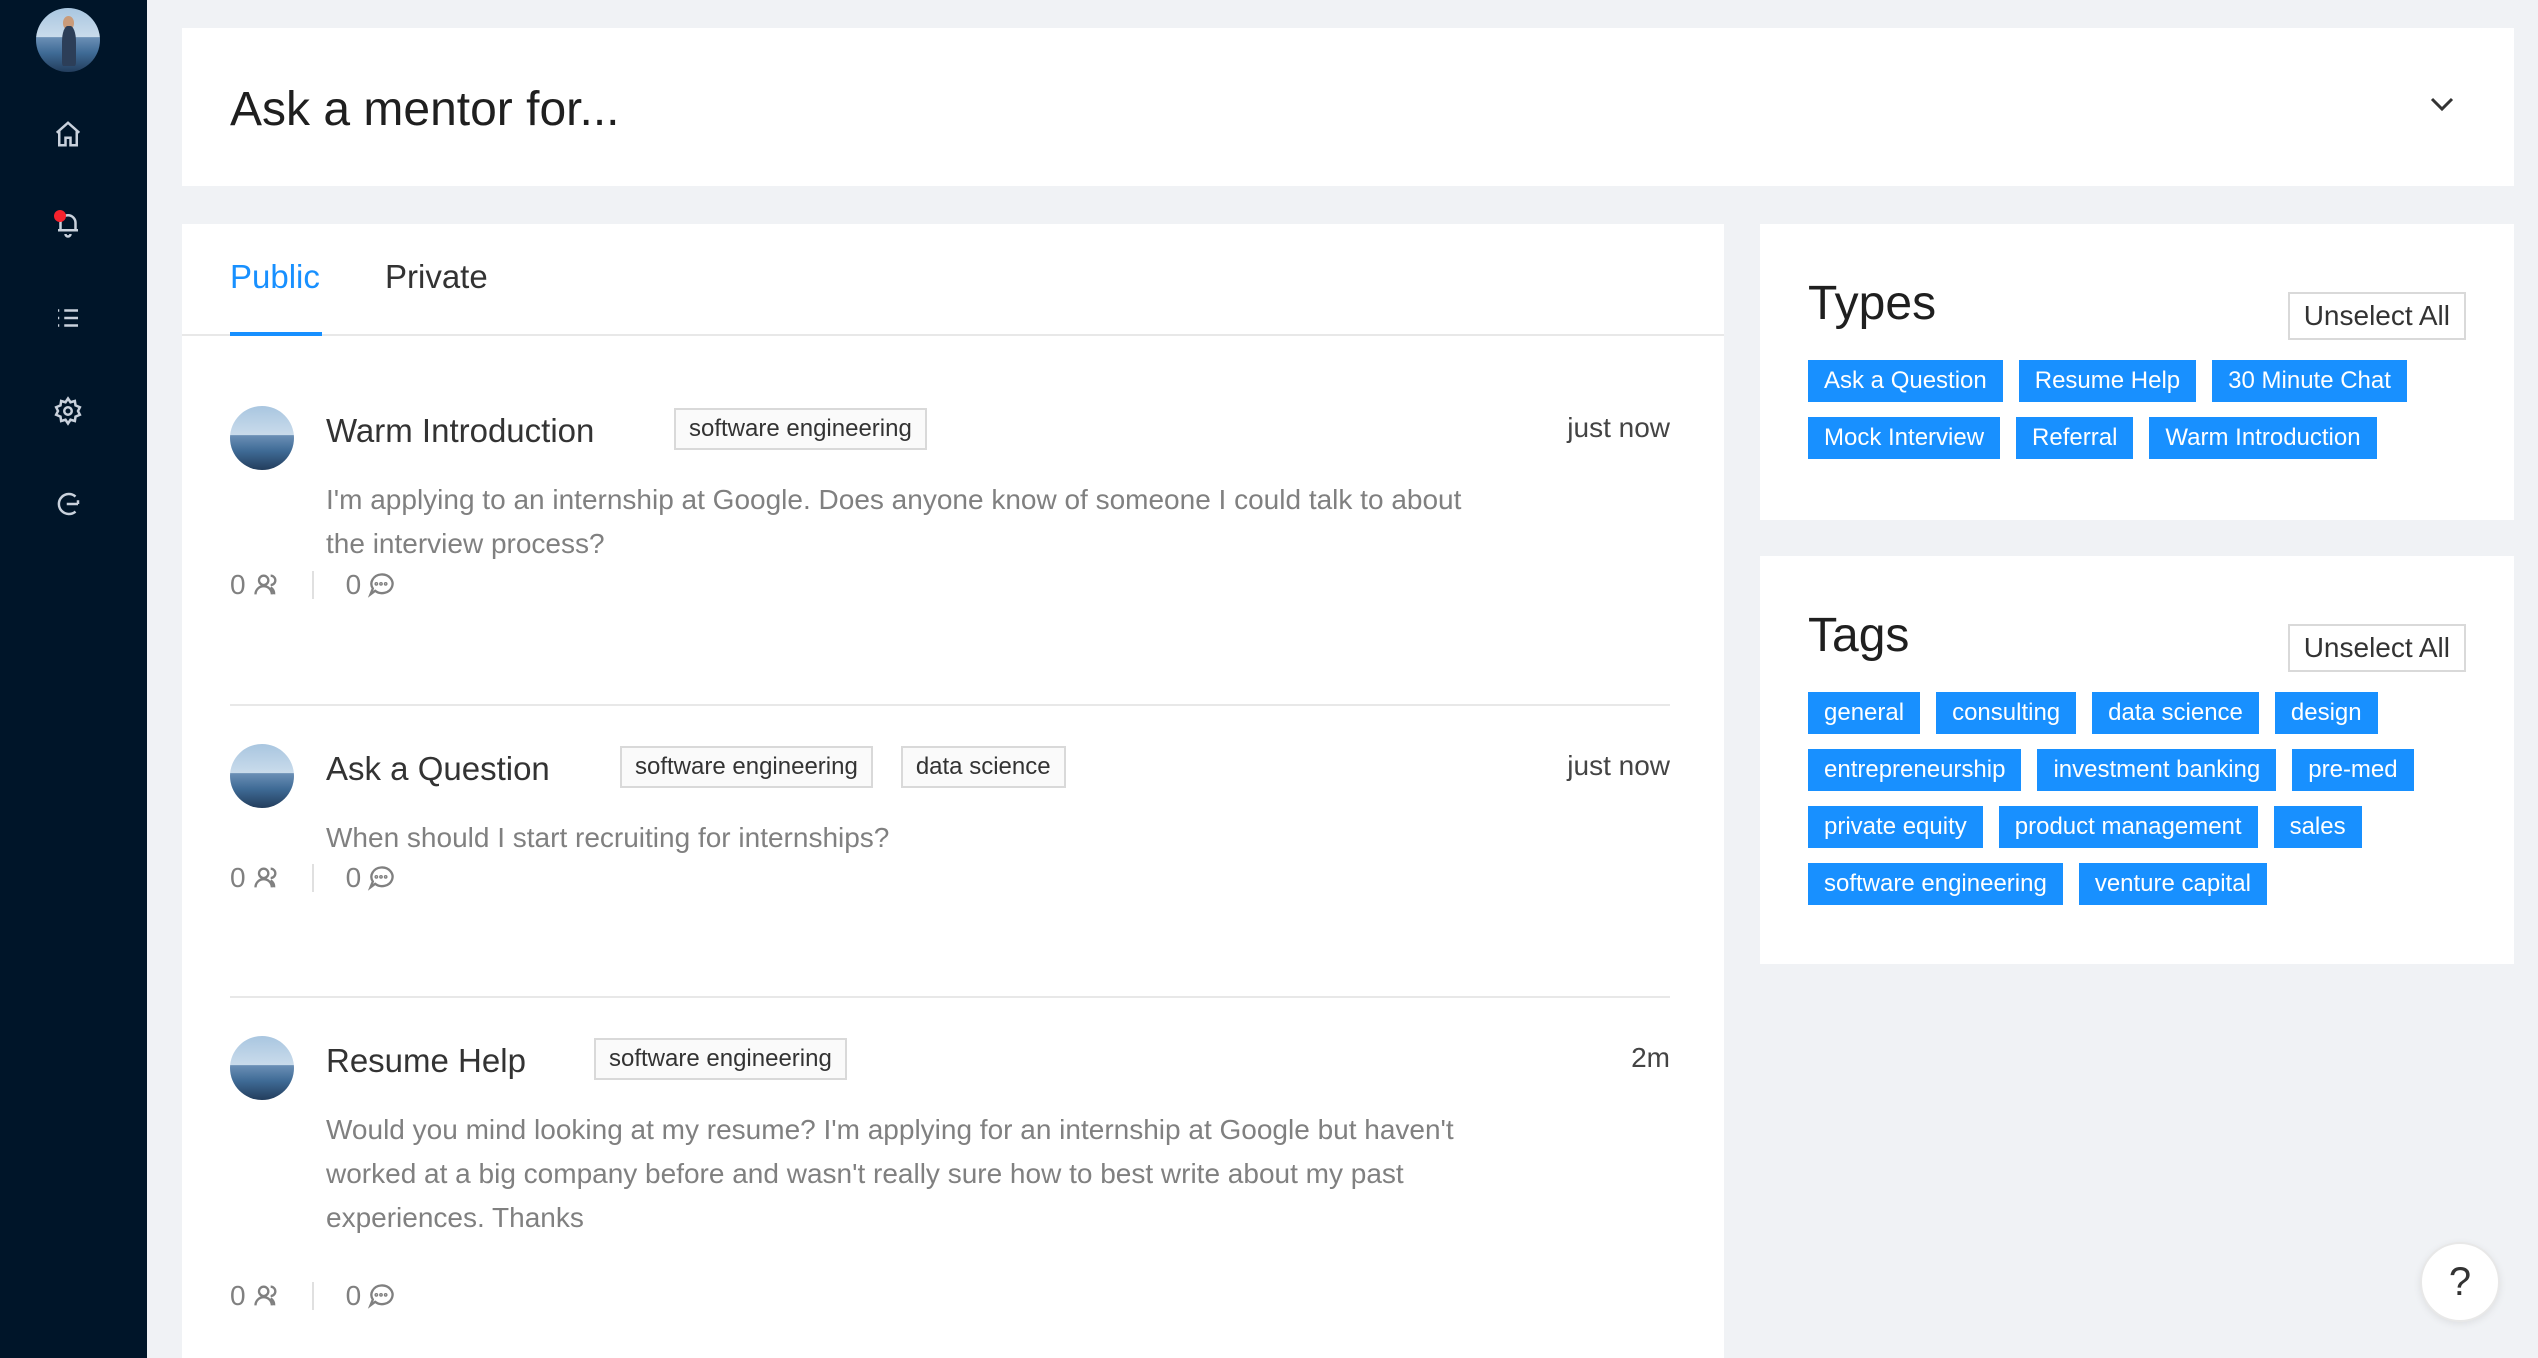 The image size is (2538, 1358). What do you see at coordinates (2376, 648) in the screenshot?
I see `tags-unselect-all-button: Unselect All` at bounding box center [2376, 648].